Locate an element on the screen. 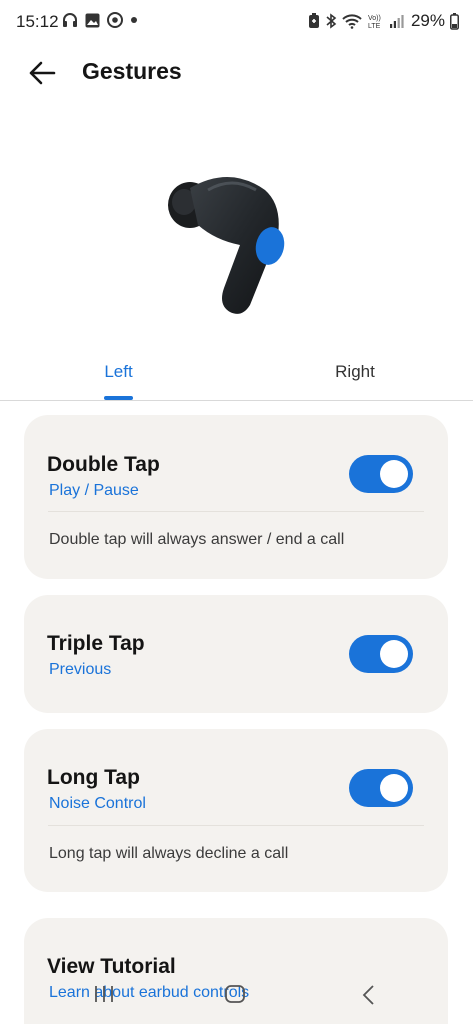 This screenshot has height=1024, width=473. triple-tap-toggle is located at coordinates (381, 654).